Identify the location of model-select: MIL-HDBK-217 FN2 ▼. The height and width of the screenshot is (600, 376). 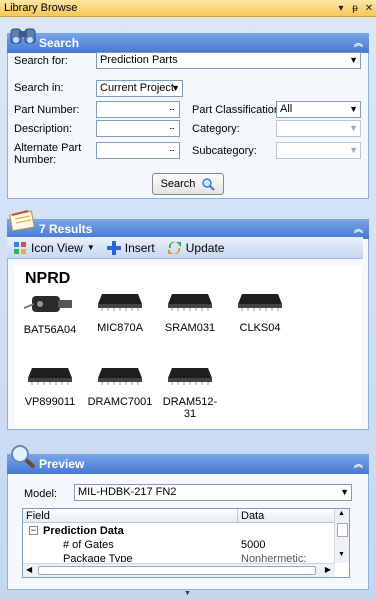
(213, 492).